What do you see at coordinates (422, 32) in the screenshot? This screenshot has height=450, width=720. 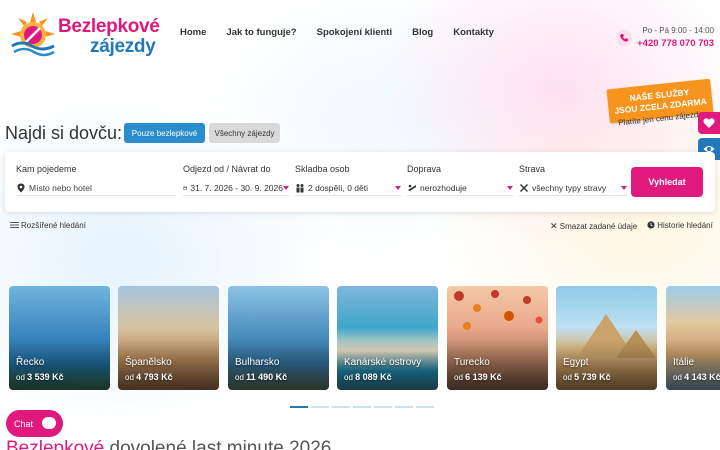 I see `nav-blog: Blog` at bounding box center [422, 32].